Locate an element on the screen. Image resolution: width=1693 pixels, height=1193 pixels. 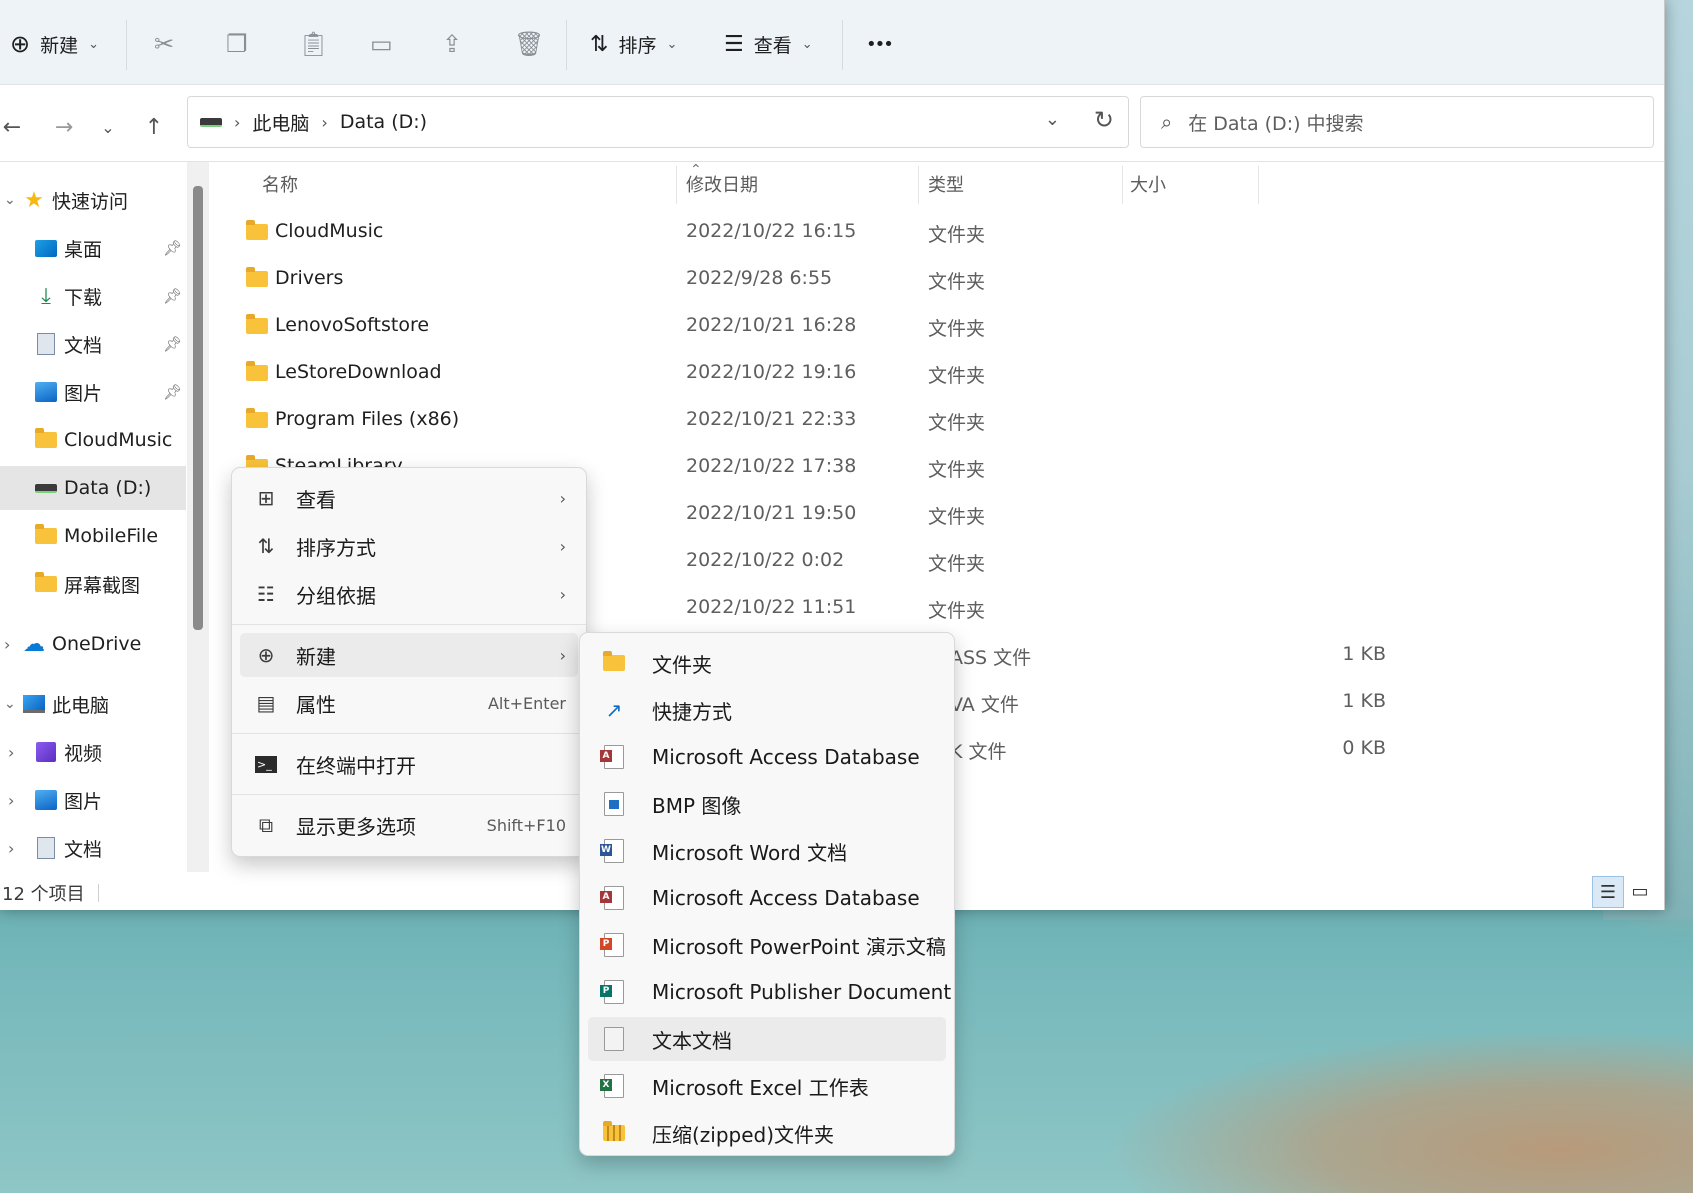
refresh-icon: ↻ is located at coordinates (1104, 120).